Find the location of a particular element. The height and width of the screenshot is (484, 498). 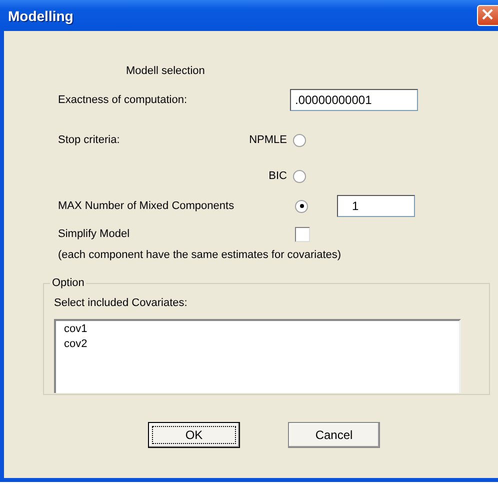

field-label: Exactness of computation: is located at coordinates (123, 100).